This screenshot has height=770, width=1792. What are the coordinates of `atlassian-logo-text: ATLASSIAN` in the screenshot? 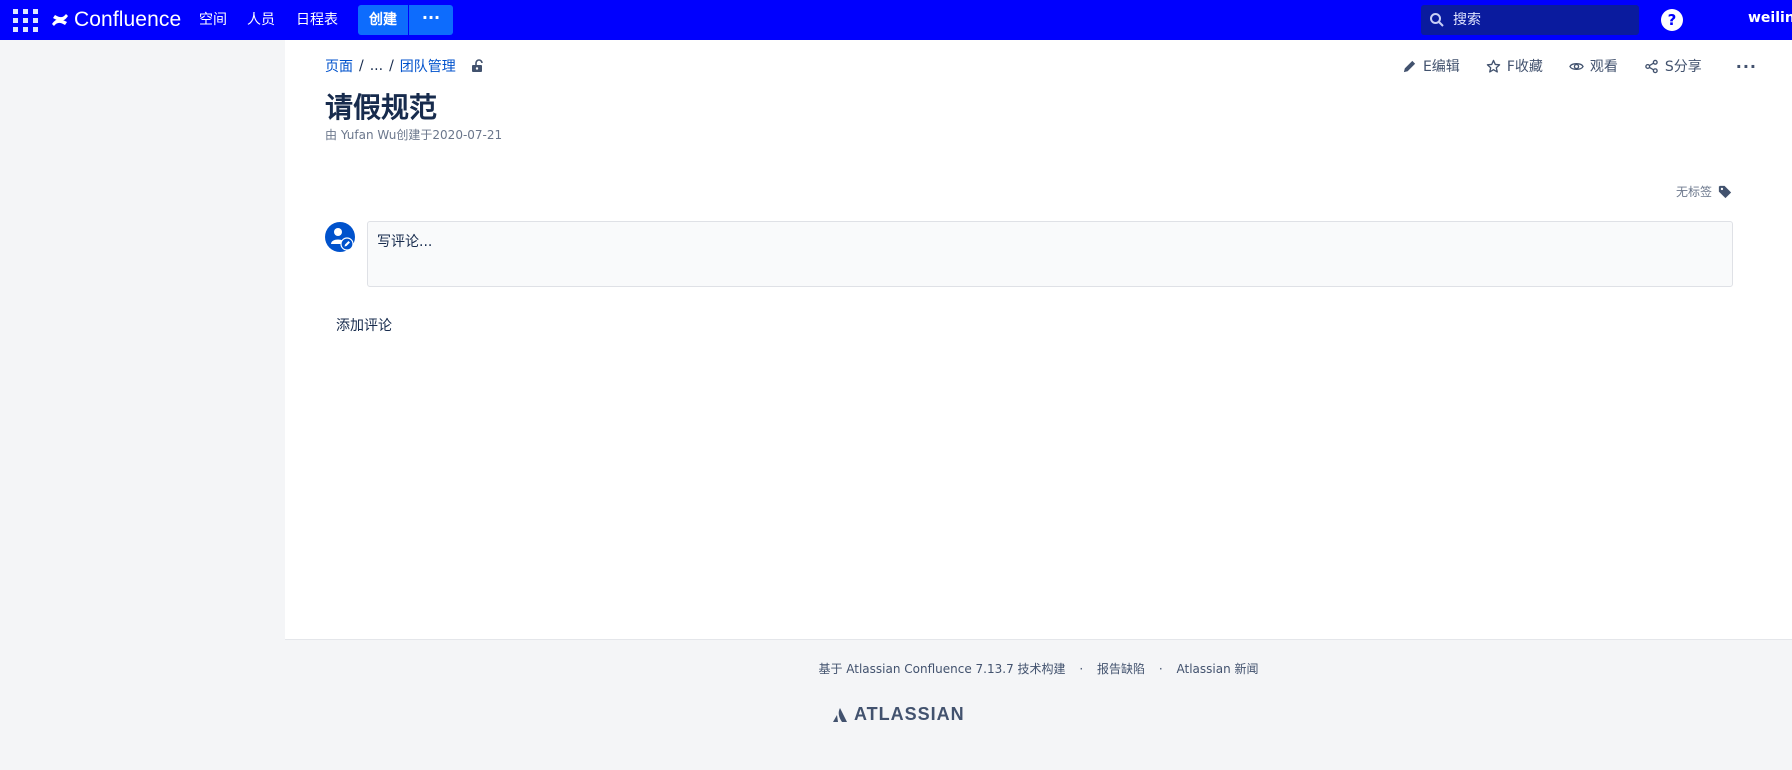 It's located at (909, 714).